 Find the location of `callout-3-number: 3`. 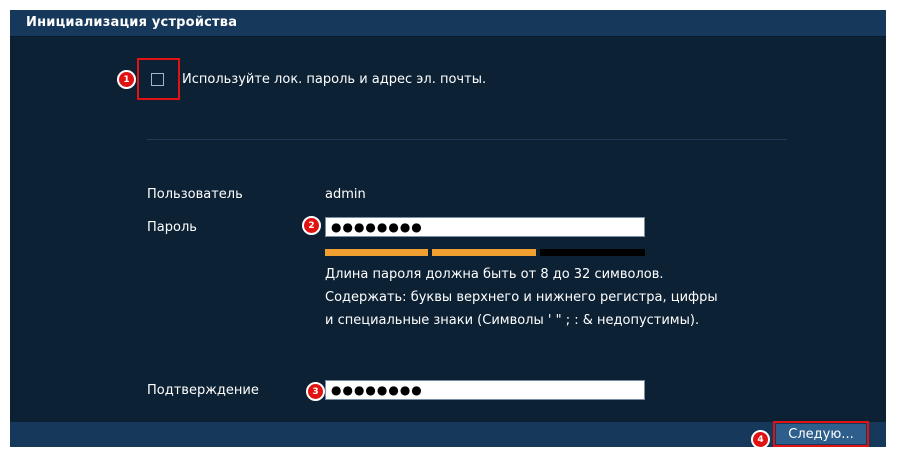

callout-3-number: 3 is located at coordinates (315, 391).